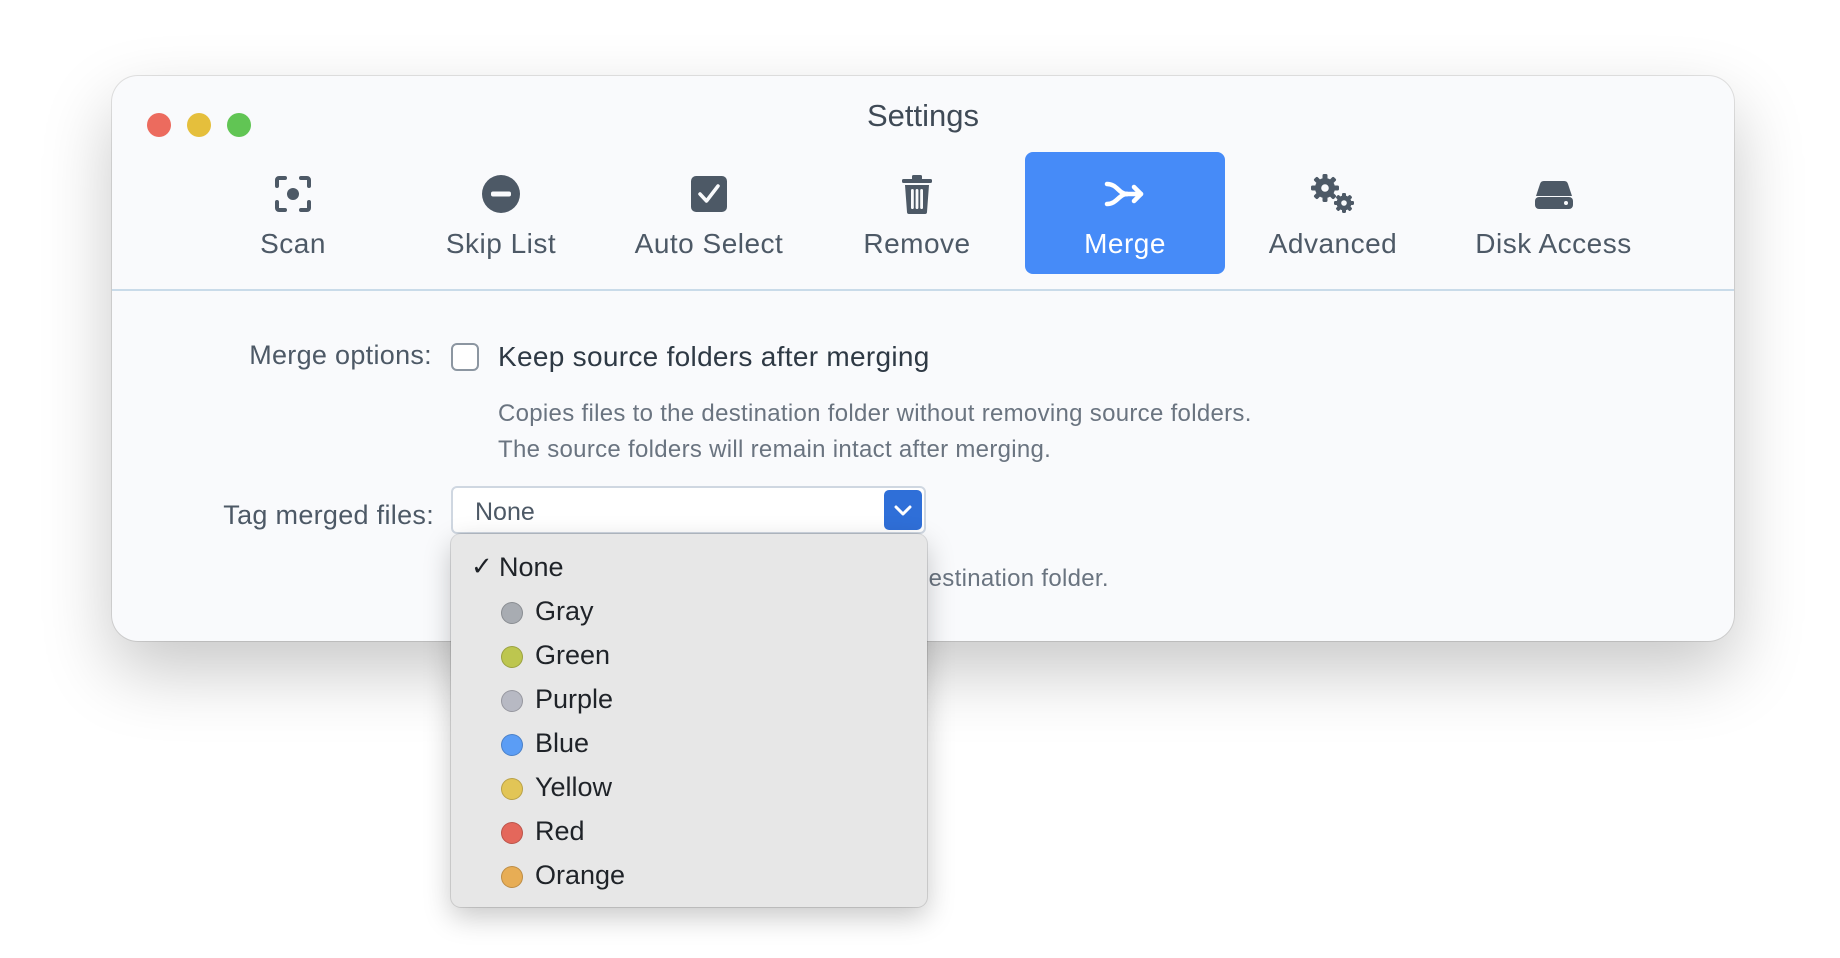 The image size is (1840, 958). What do you see at coordinates (512, 701) in the screenshot?
I see `purple-tag-dot-icon` at bounding box center [512, 701].